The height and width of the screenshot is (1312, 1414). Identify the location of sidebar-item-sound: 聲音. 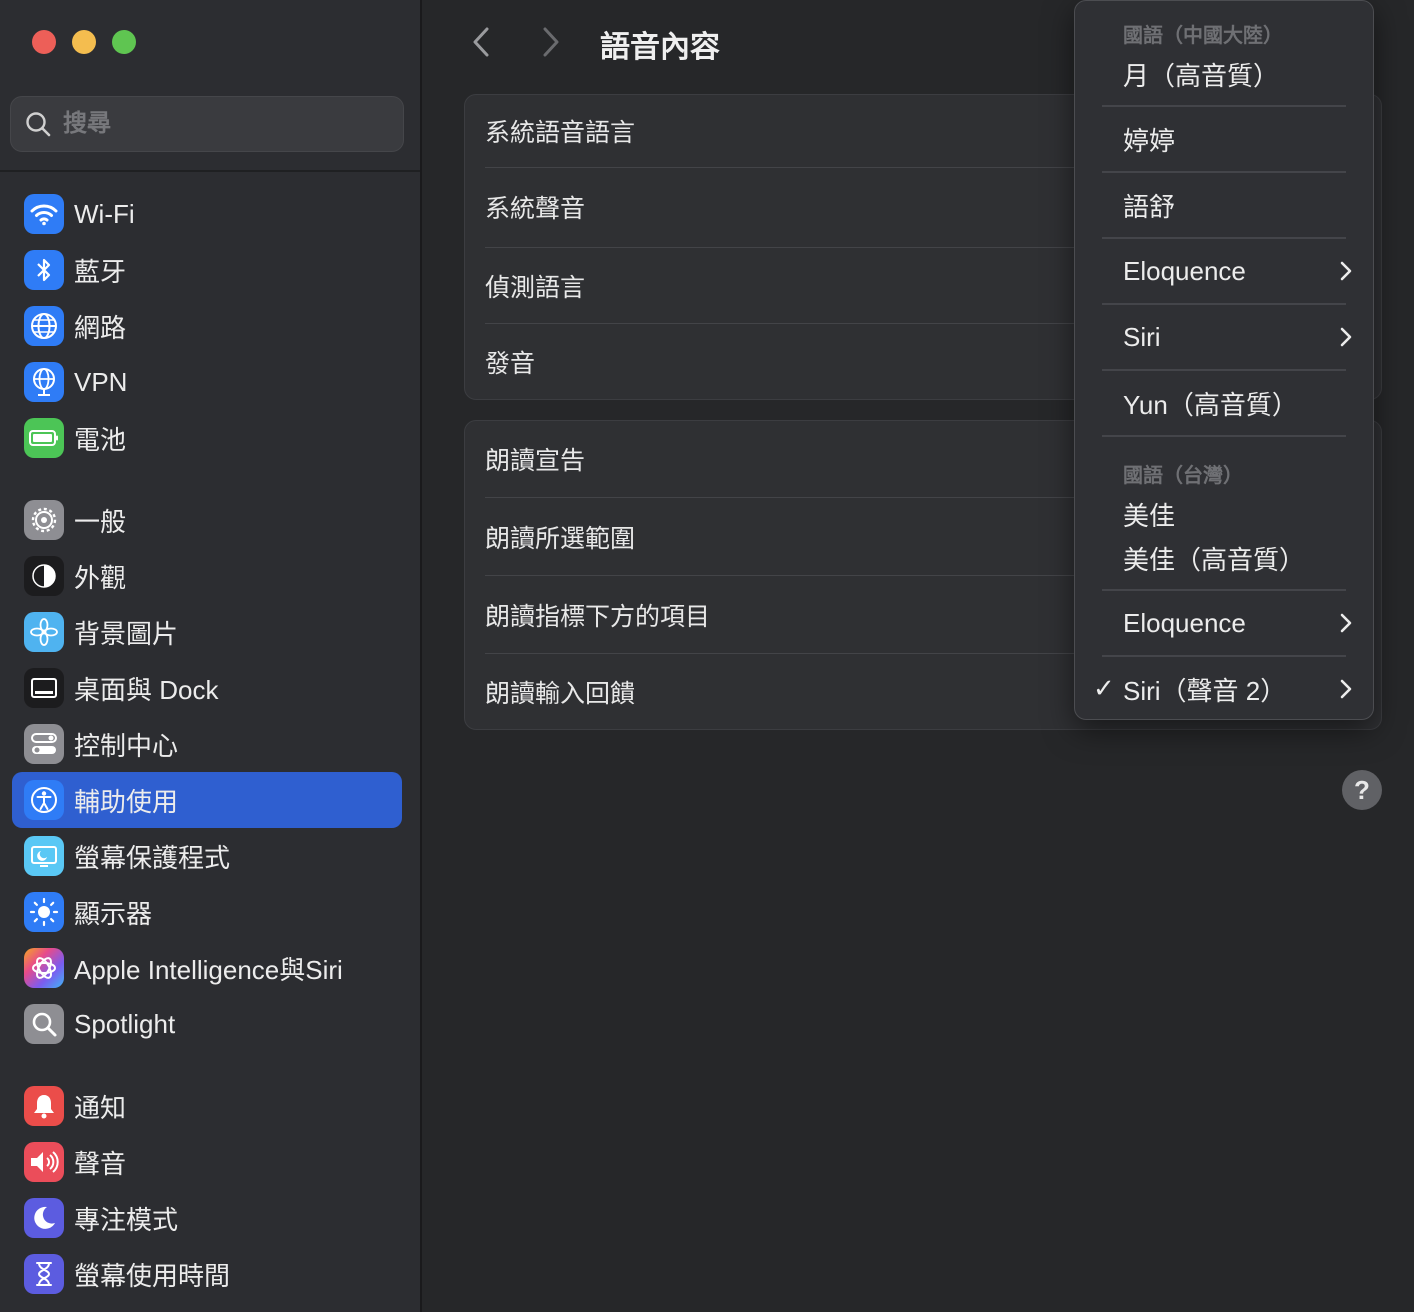
(207, 1162).